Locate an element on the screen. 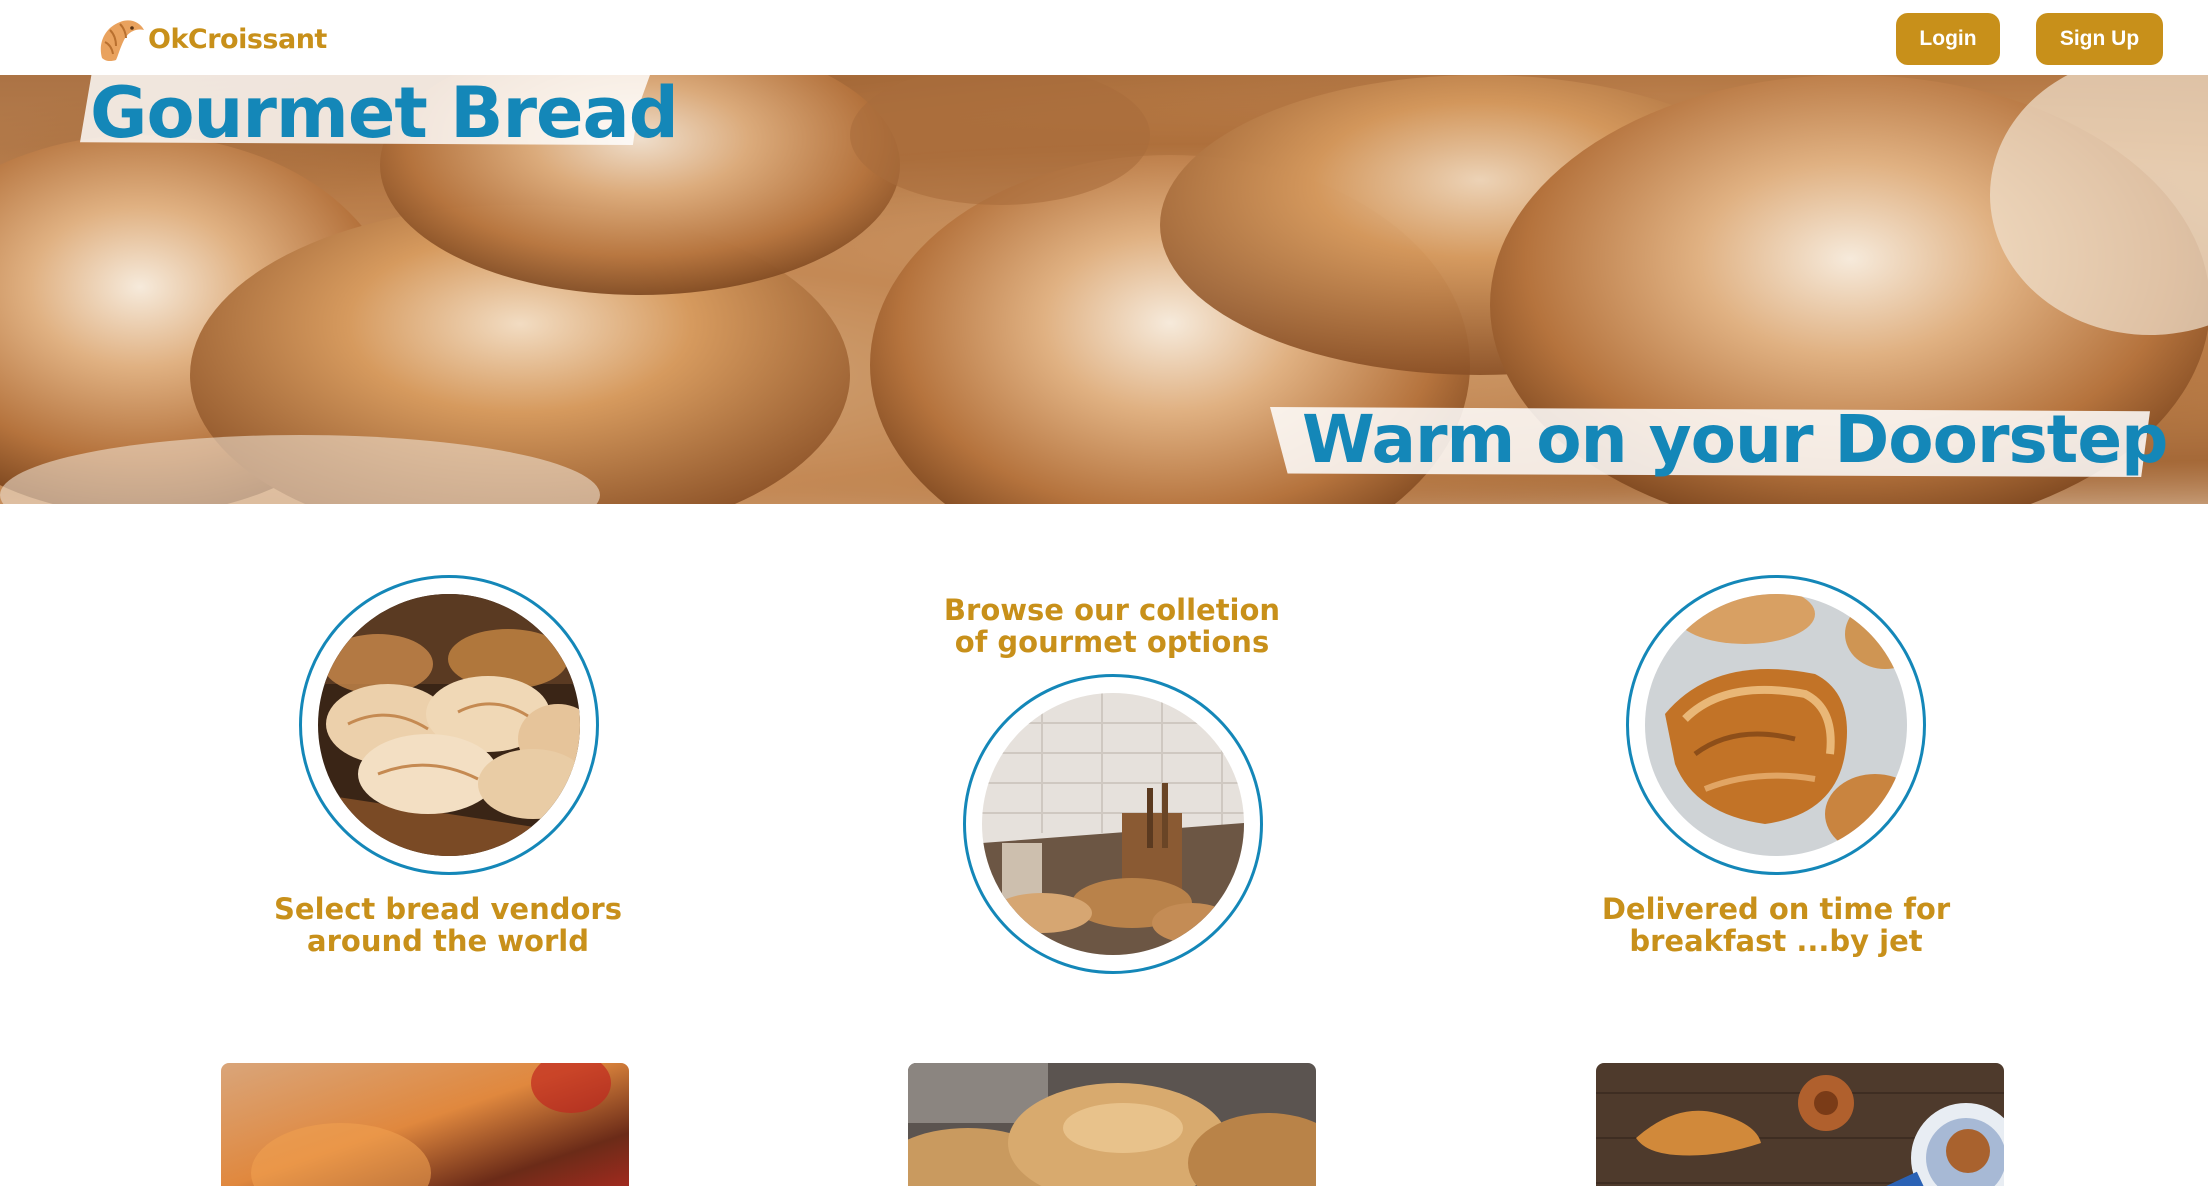  feature-circle-delivered is located at coordinates (1776, 725).